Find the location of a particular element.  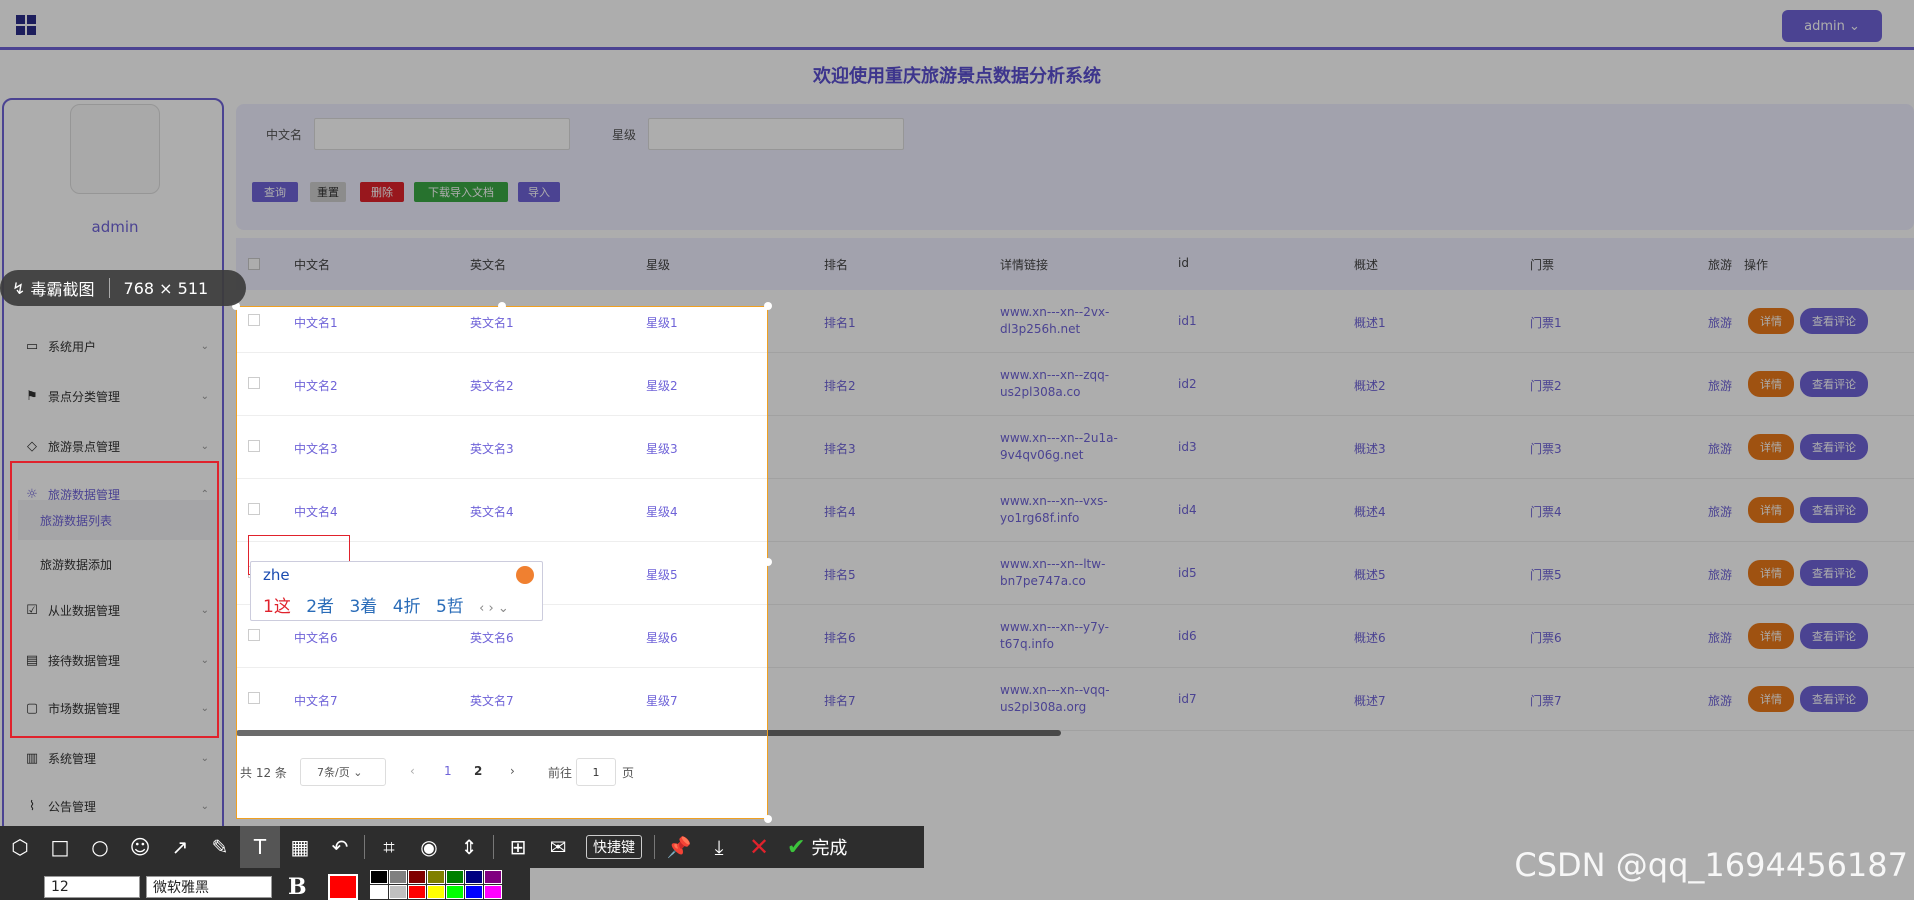

user-menu-button: admin ⌄ is located at coordinates (1832, 26).